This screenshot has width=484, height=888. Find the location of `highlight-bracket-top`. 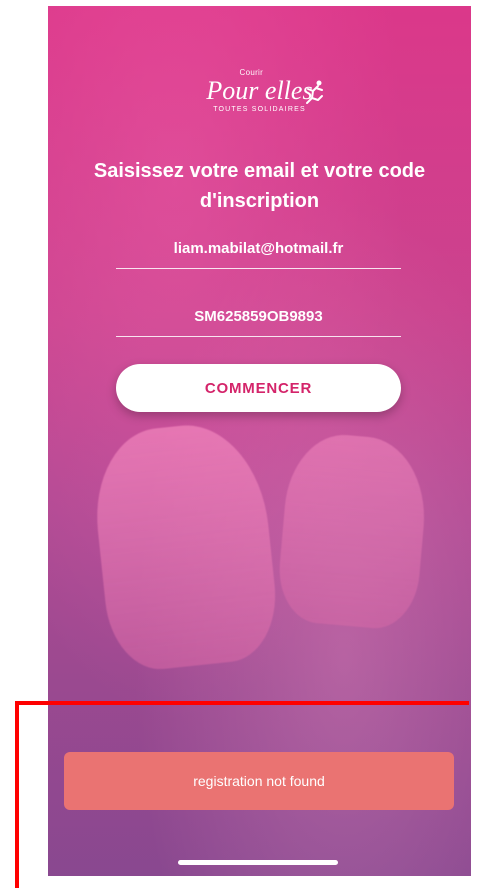

highlight-bracket-top is located at coordinates (242, 703).